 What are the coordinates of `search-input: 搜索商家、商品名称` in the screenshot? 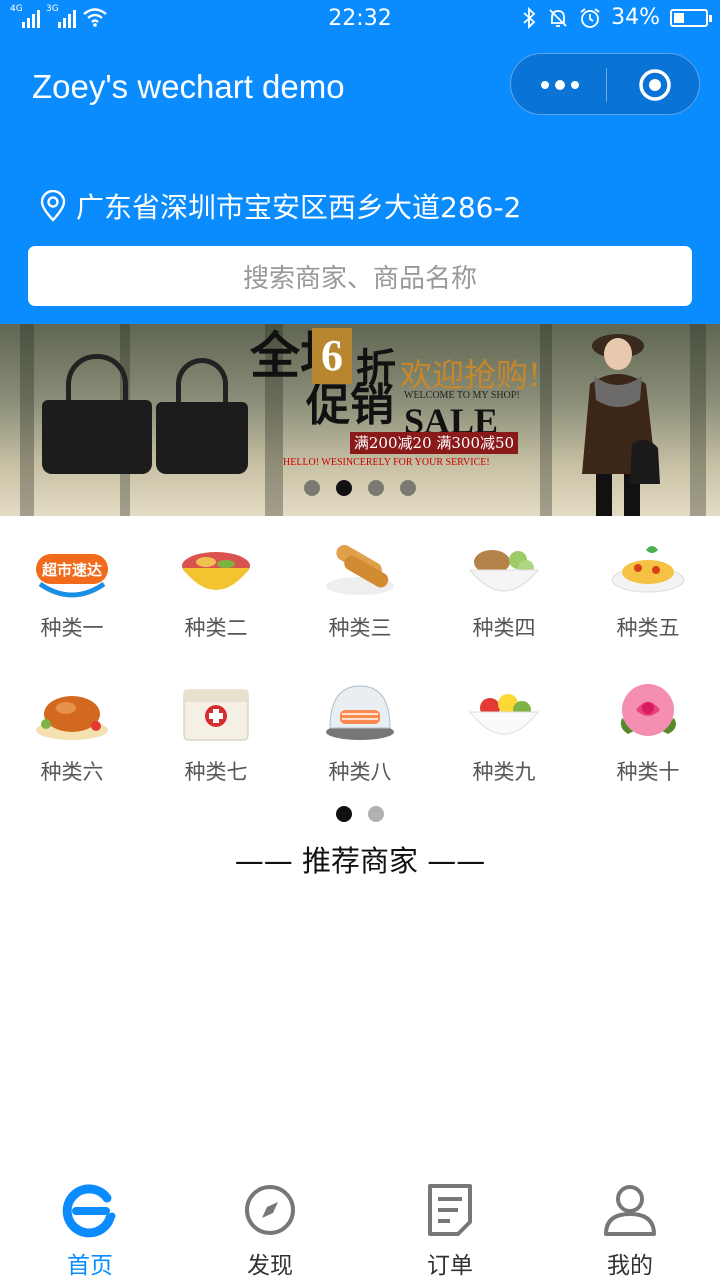 It's located at (360, 276).